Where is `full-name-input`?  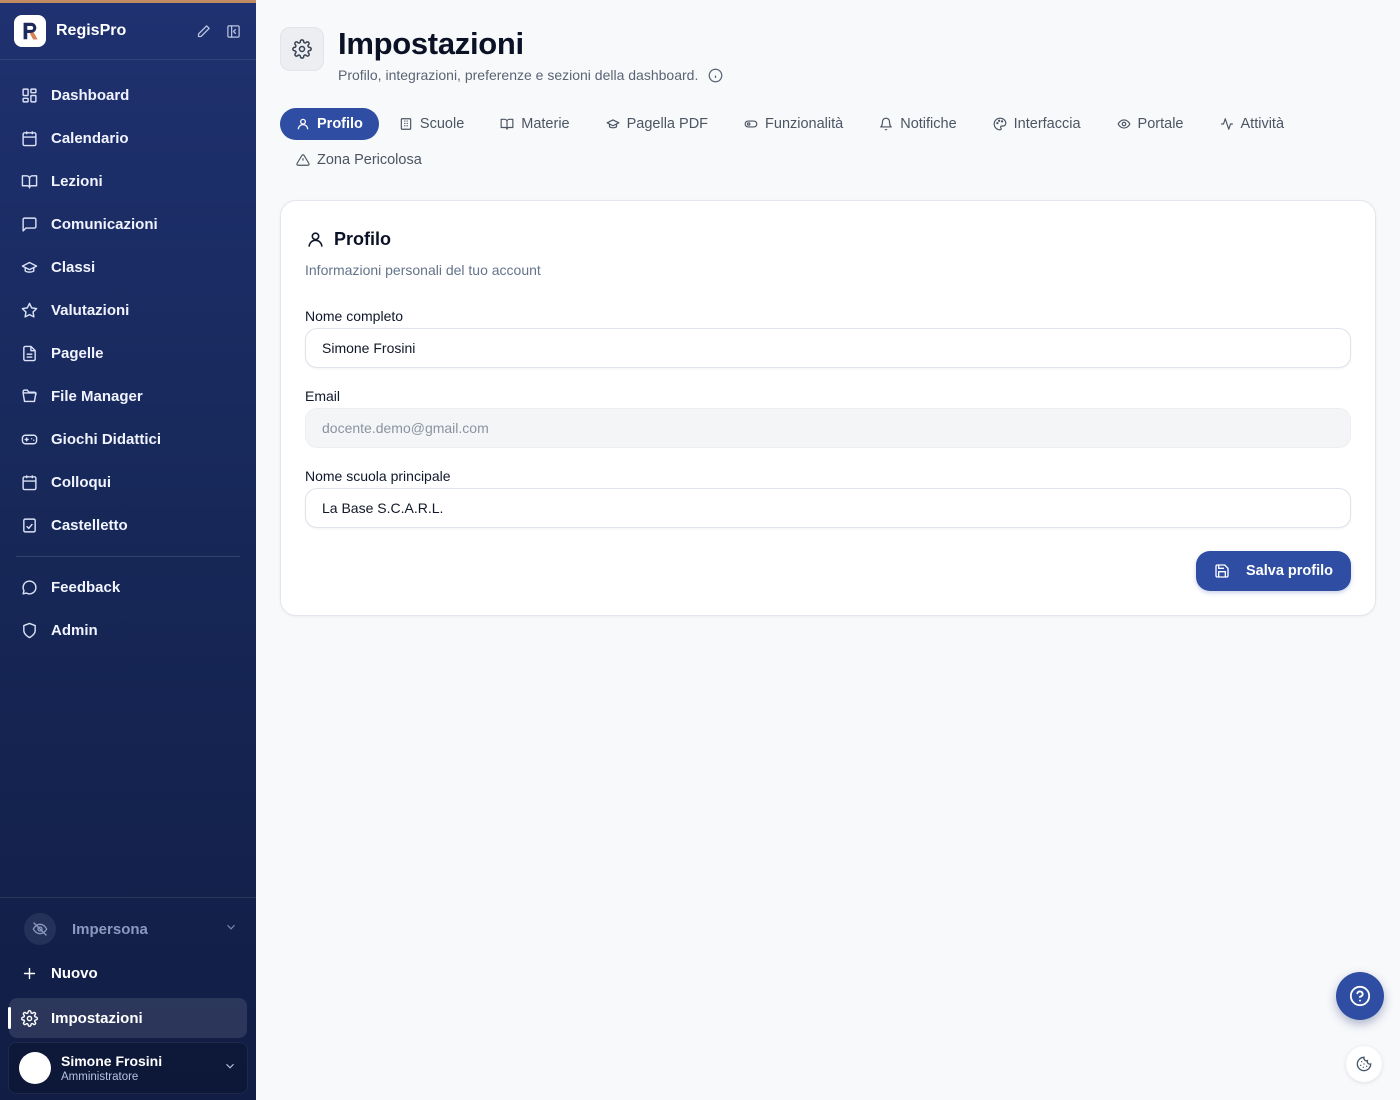
full-name-input is located at coordinates (828, 348).